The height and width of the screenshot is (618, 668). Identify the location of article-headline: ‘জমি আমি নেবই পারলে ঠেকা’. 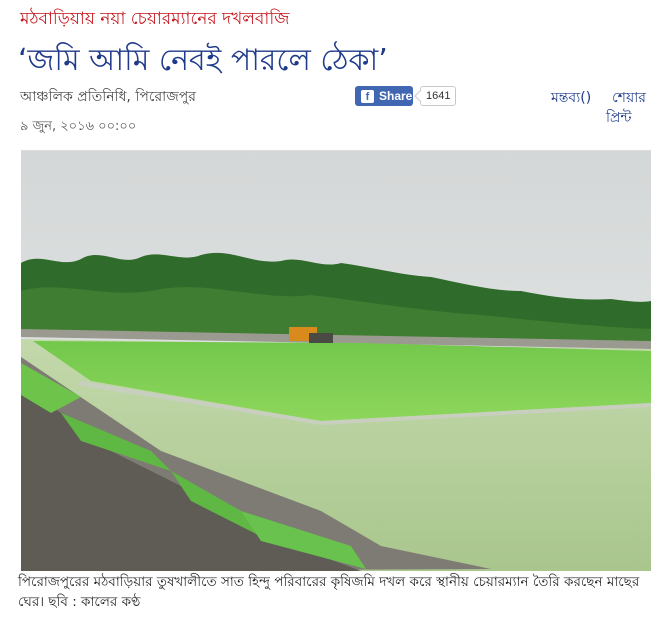
(203, 60).